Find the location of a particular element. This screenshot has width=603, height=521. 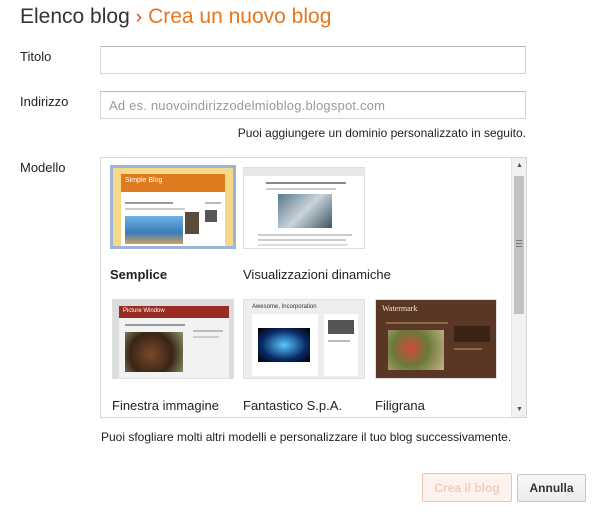

scrollbar-thumb is located at coordinates (519, 245).